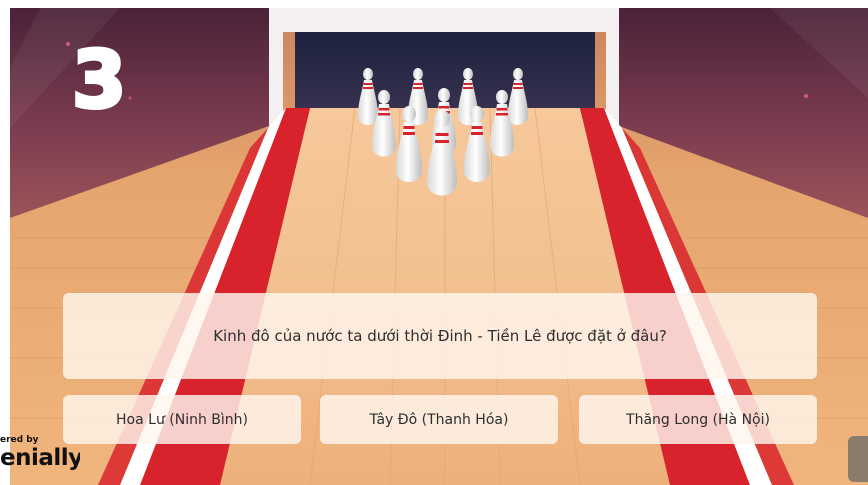 This screenshot has width=868, height=485. Describe the element at coordinates (40, 458) in the screenshot. I see `genially-logo: enially` at that location.